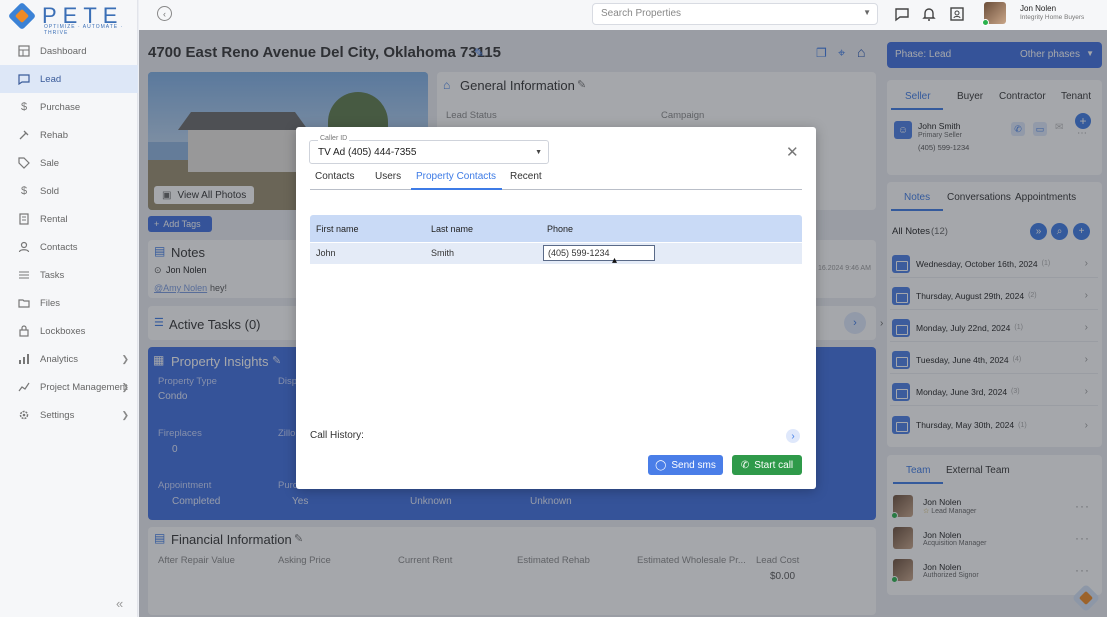 The image size is (1107, 617). Describe the element at coordinates (69, 79) in the screenshot. I see `sidebar-item-lead: Lead` at that location.